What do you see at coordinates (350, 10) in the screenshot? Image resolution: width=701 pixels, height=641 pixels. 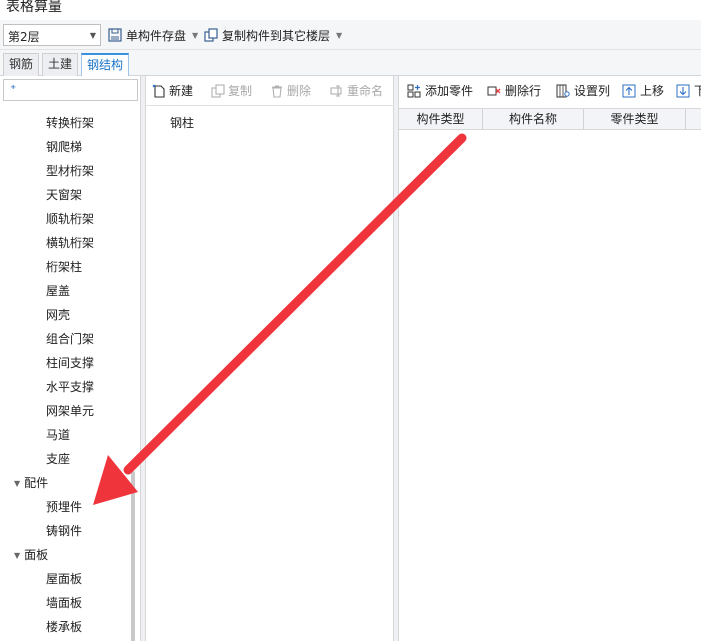 I see `title-bar: 表格算量` at bounding box center [350, 10].